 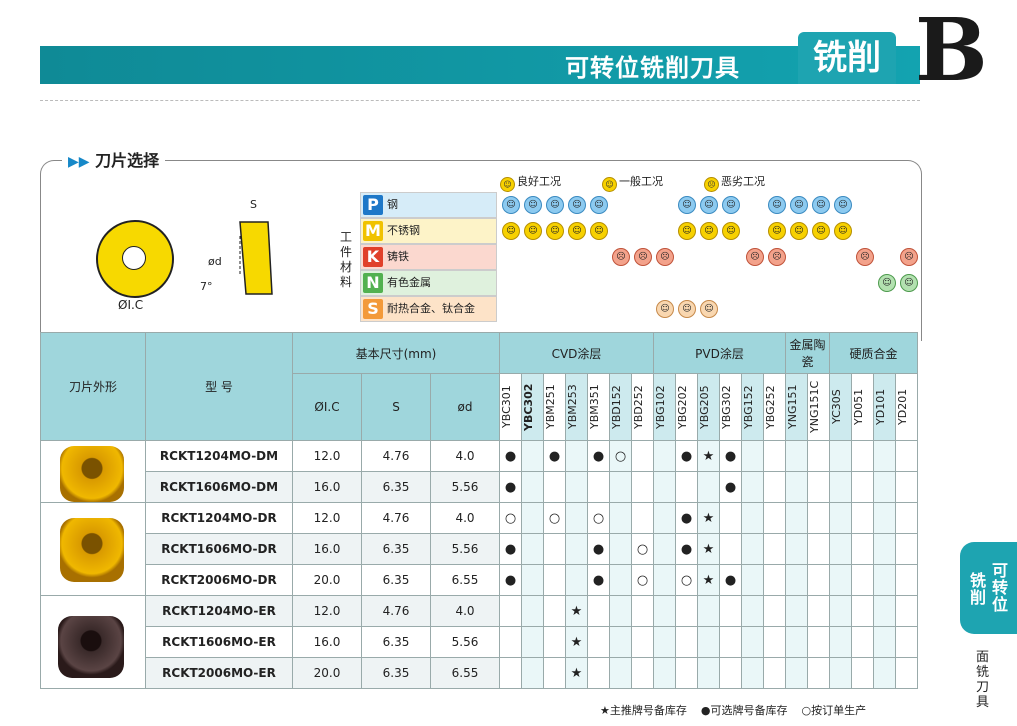 I want to click on group-cvd-header: CVD涂层, so click(x=576, y=353).